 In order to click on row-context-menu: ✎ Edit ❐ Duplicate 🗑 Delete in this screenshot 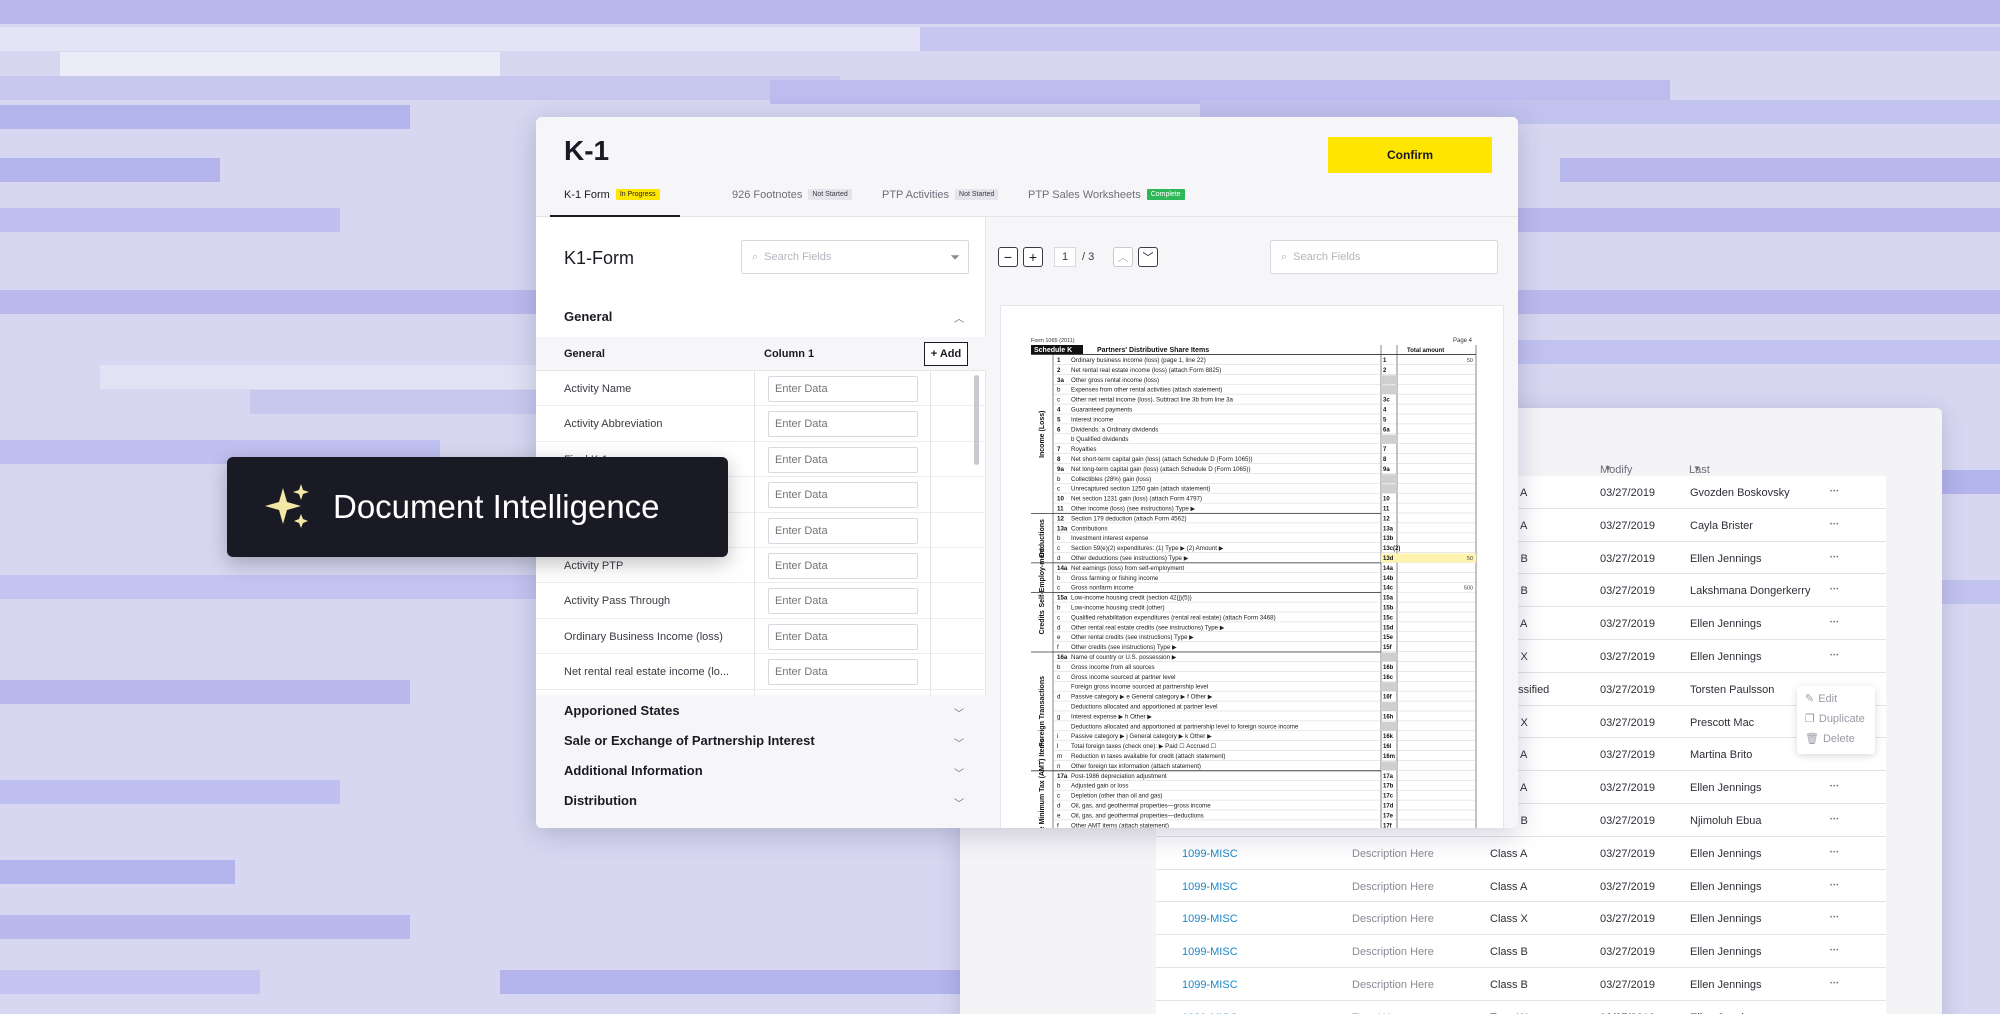, I will do `click(1836, 720)`.